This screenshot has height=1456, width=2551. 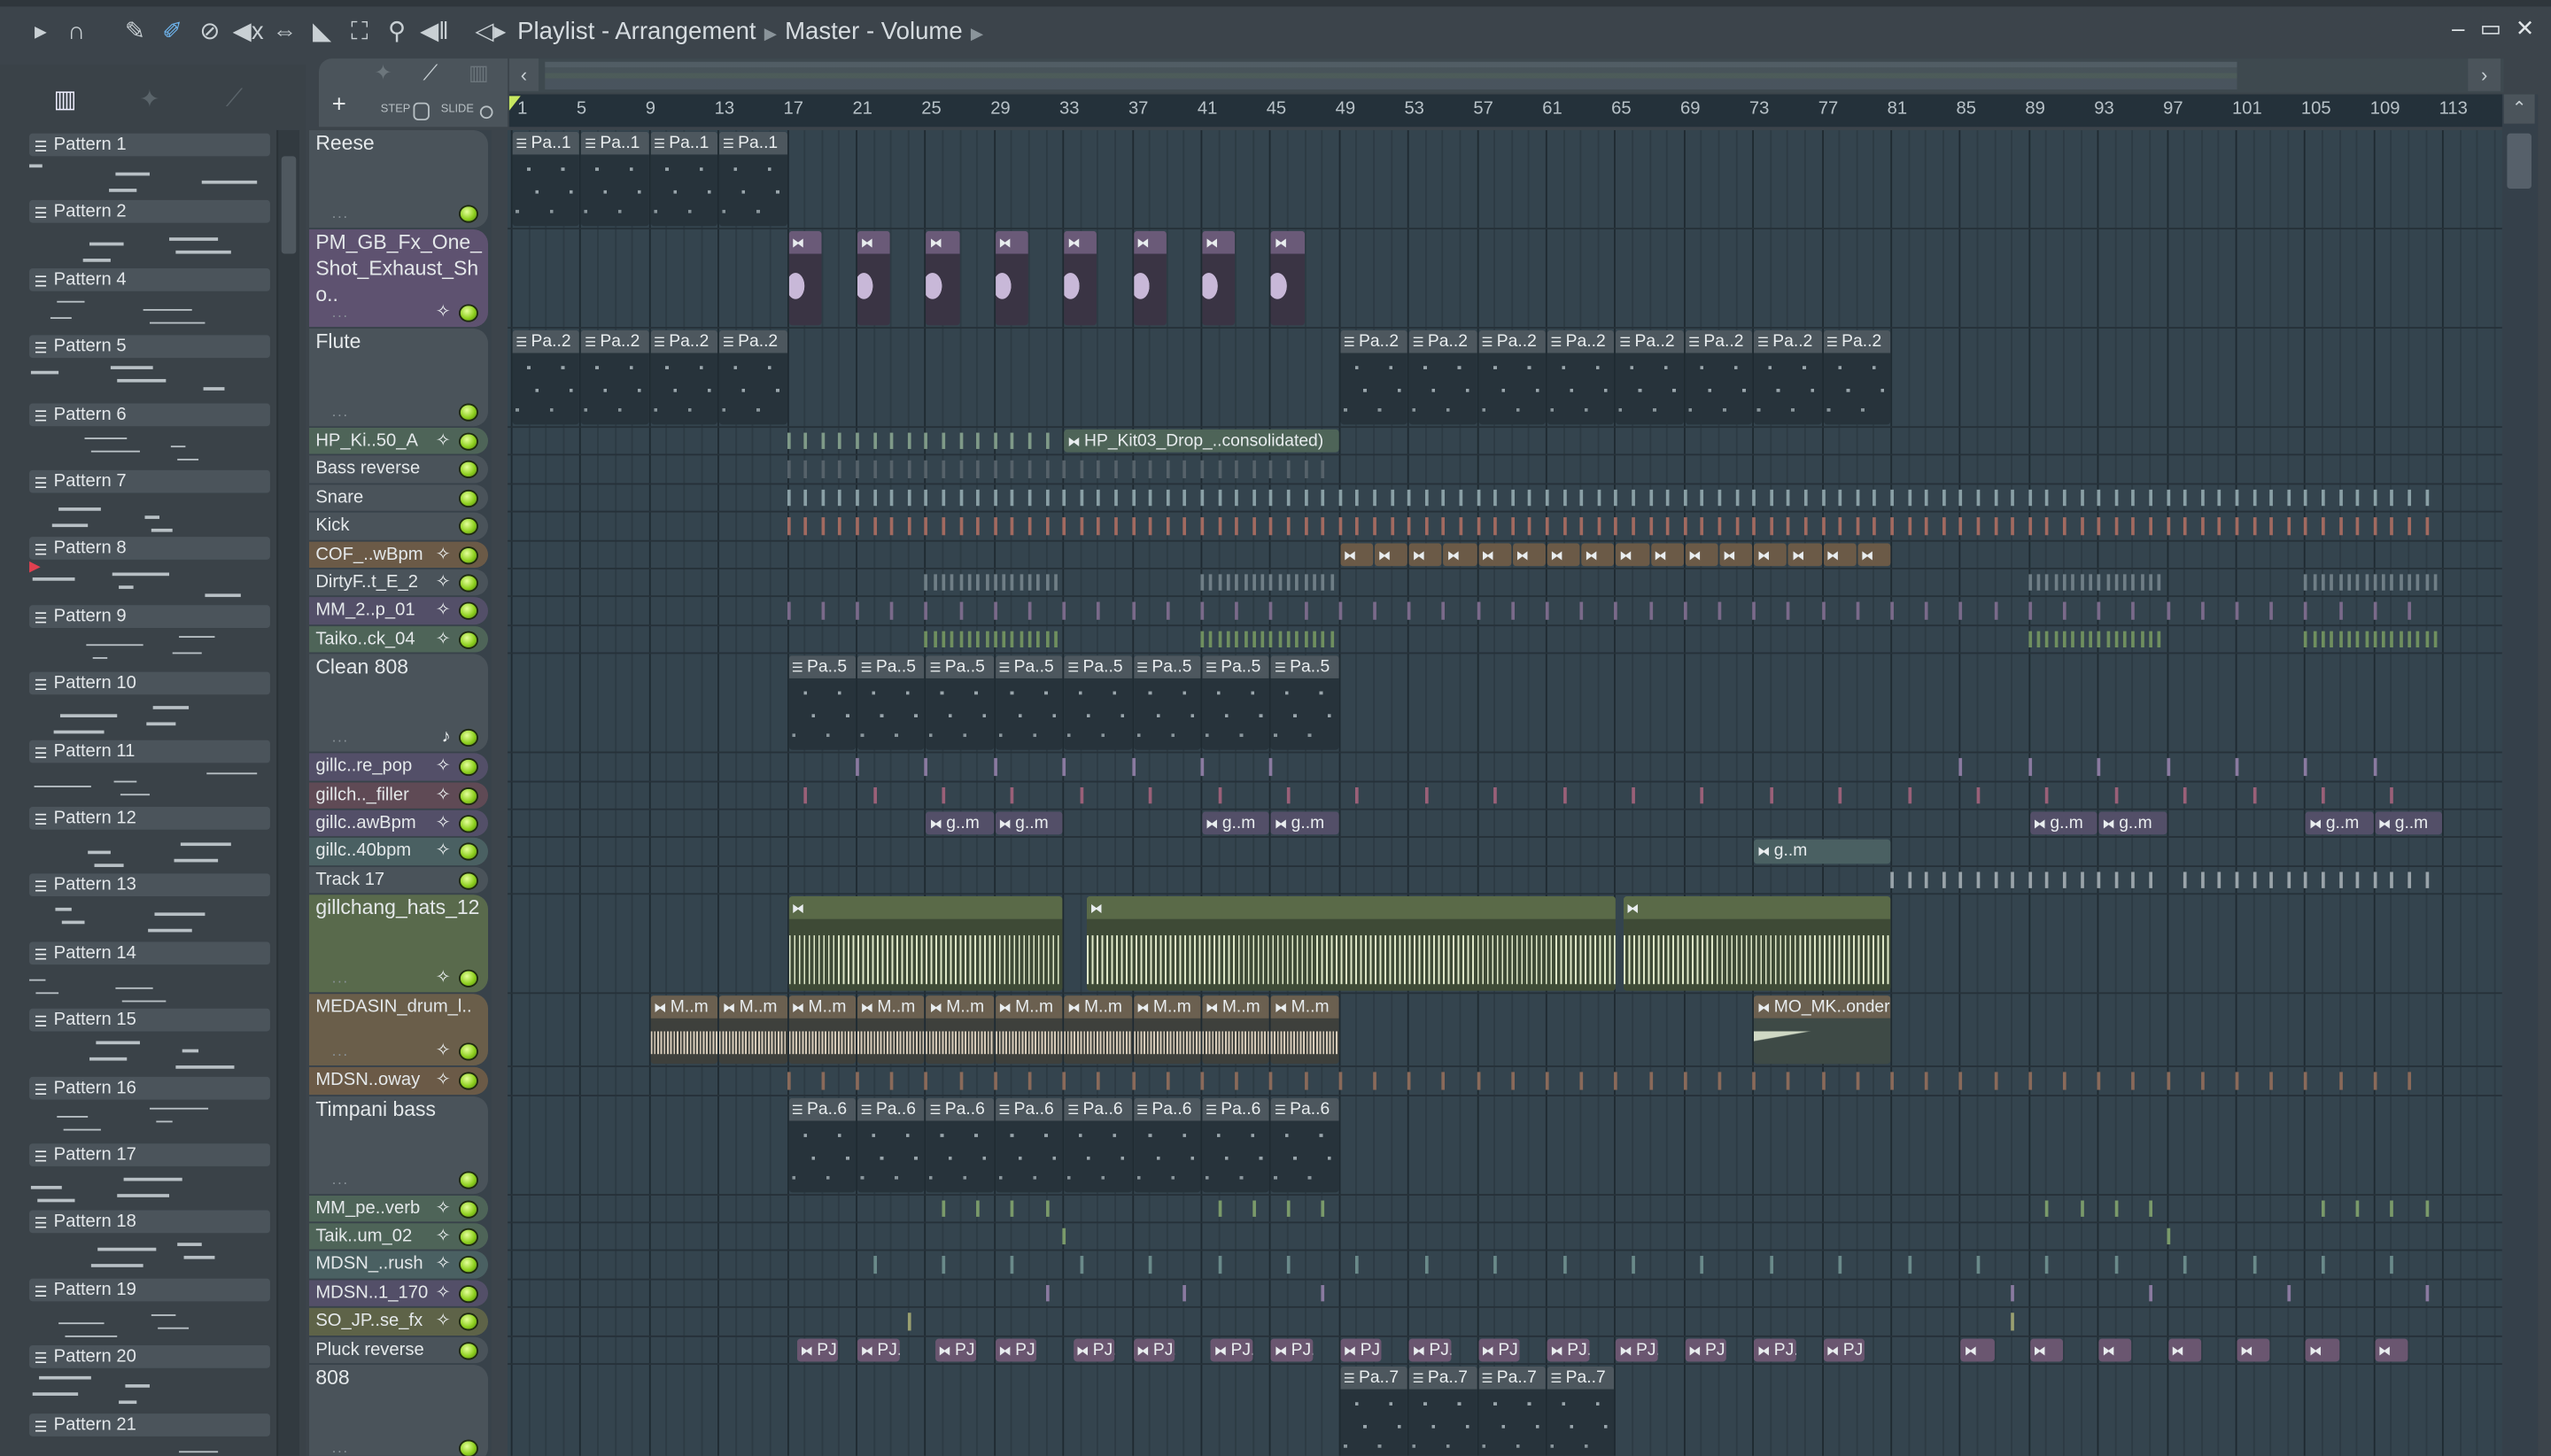 I want to click on track-lane: ☰ Pa..7 ☰ Pa..7 ☰ Pa..7 ☰ Pa..7, so click(x=1505, y=1410).